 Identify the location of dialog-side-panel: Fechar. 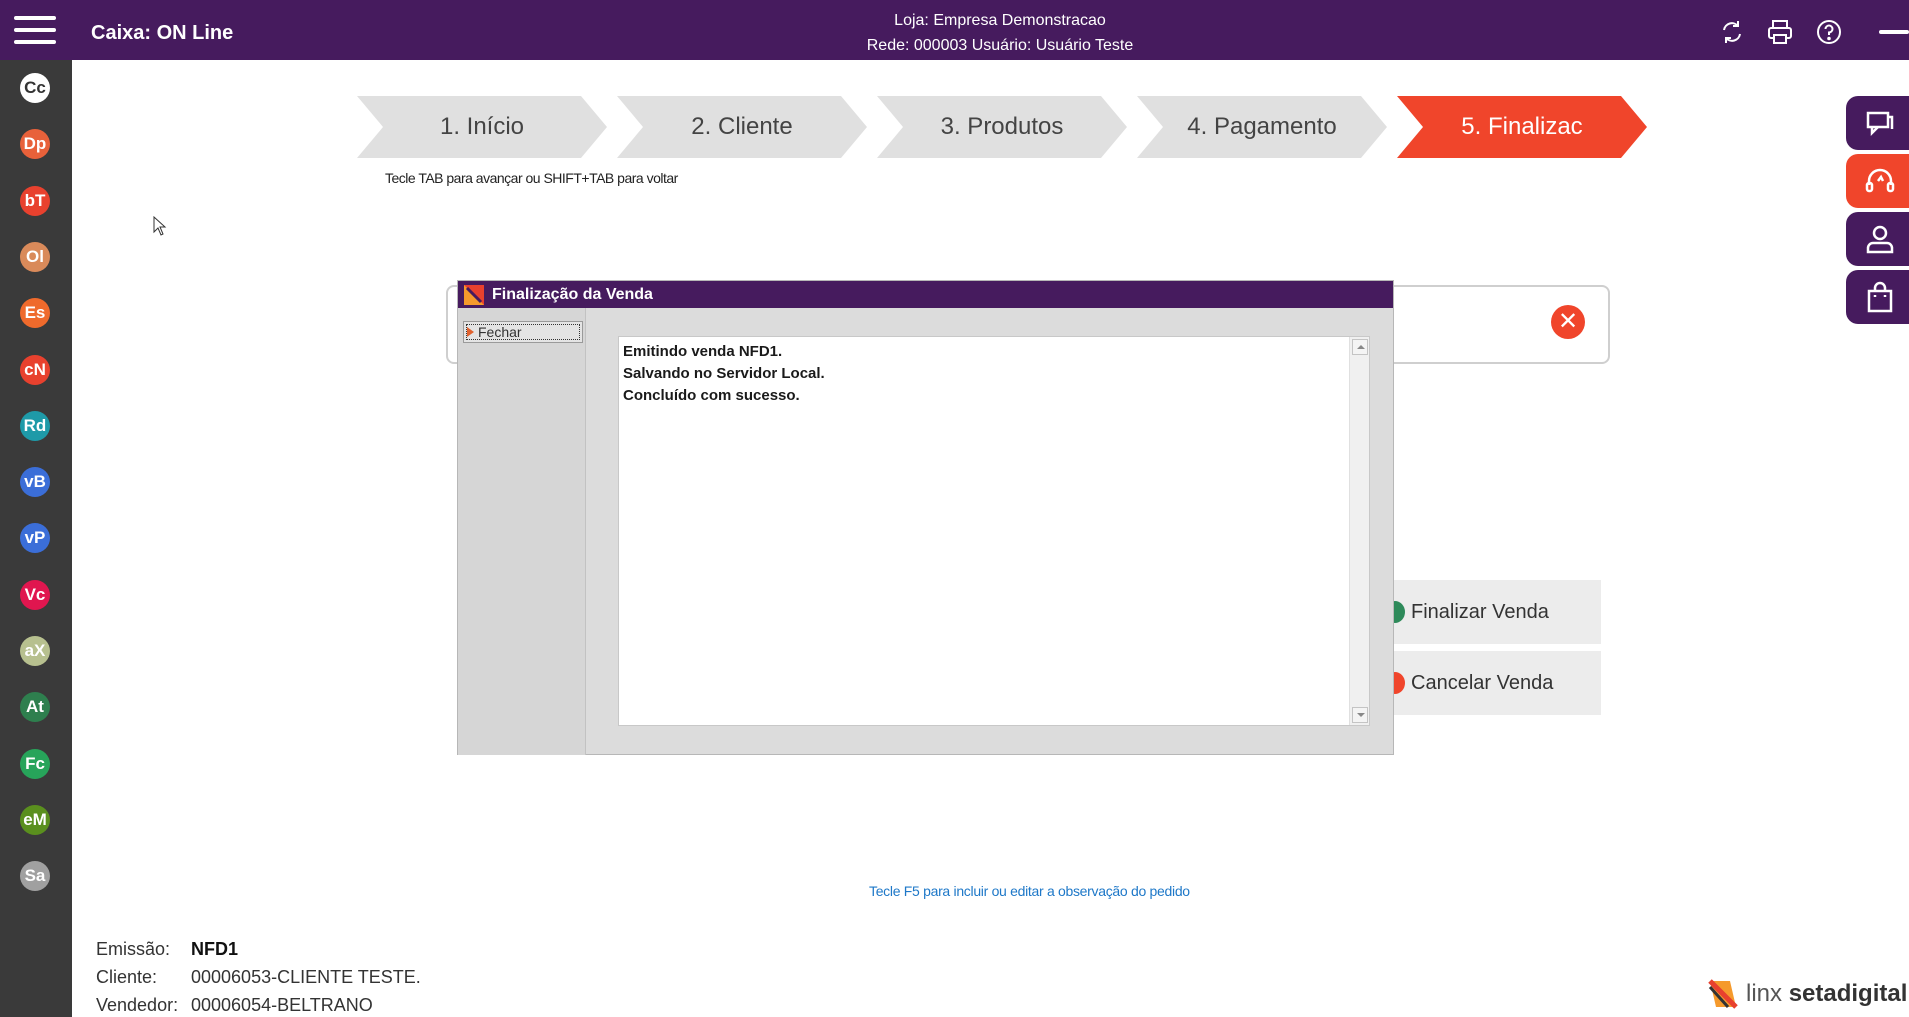
(522, 531).